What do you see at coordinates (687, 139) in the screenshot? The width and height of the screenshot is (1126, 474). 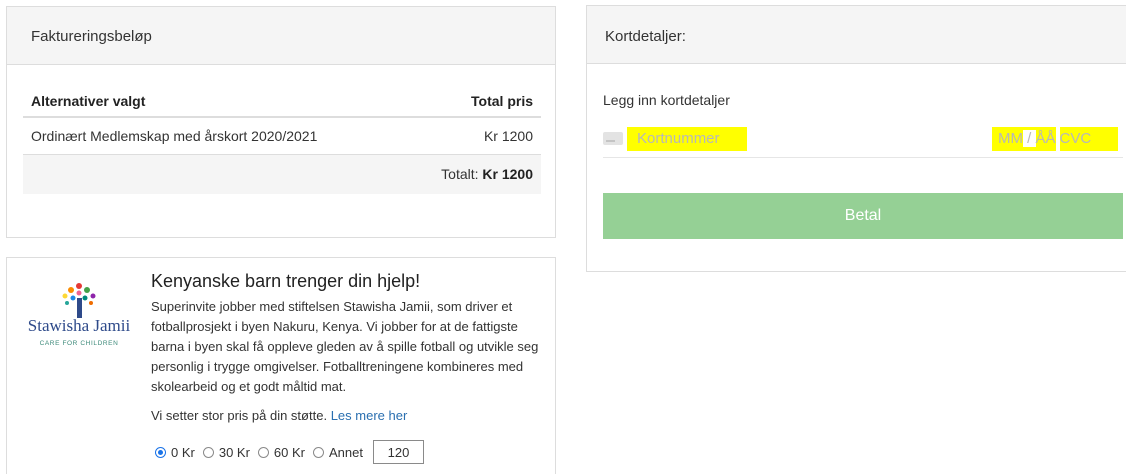 I see `card-number-field: Kortnummer` at bounding box center [687, 139].